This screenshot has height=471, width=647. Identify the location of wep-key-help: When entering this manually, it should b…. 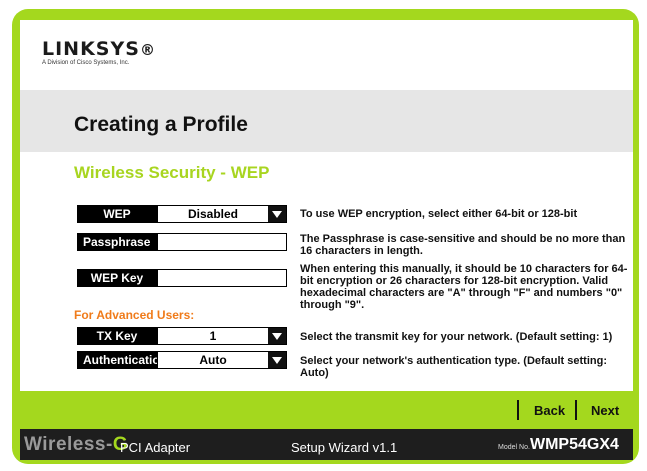
(464, 287).